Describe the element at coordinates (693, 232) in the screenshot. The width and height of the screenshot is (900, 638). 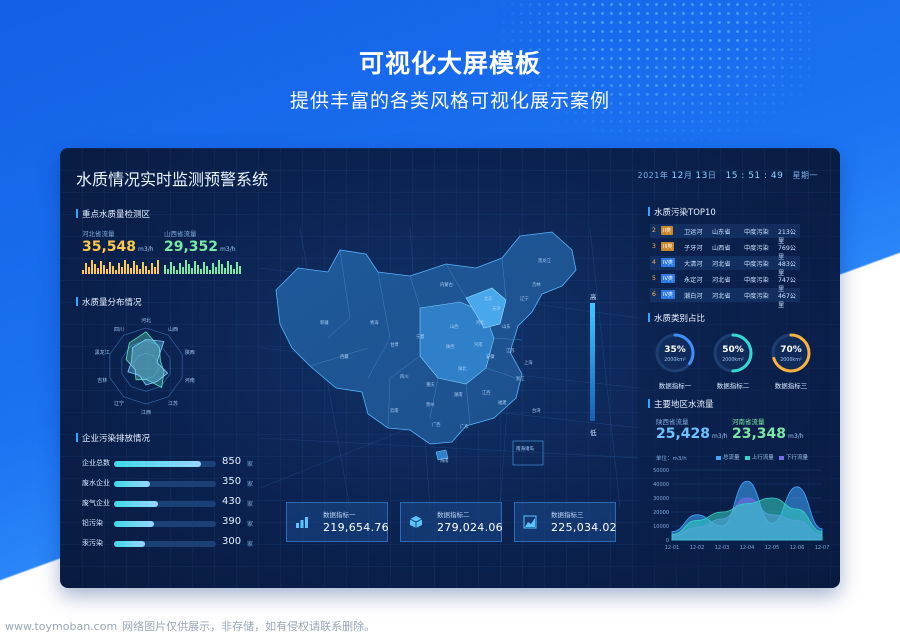
I see `top10-cell: 卫运河` at that location.